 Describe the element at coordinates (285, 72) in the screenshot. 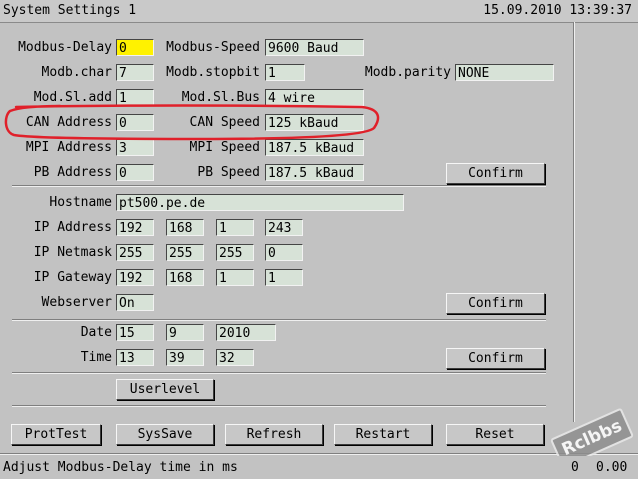

I see `modbus-stopbit-field: 1` at that location.